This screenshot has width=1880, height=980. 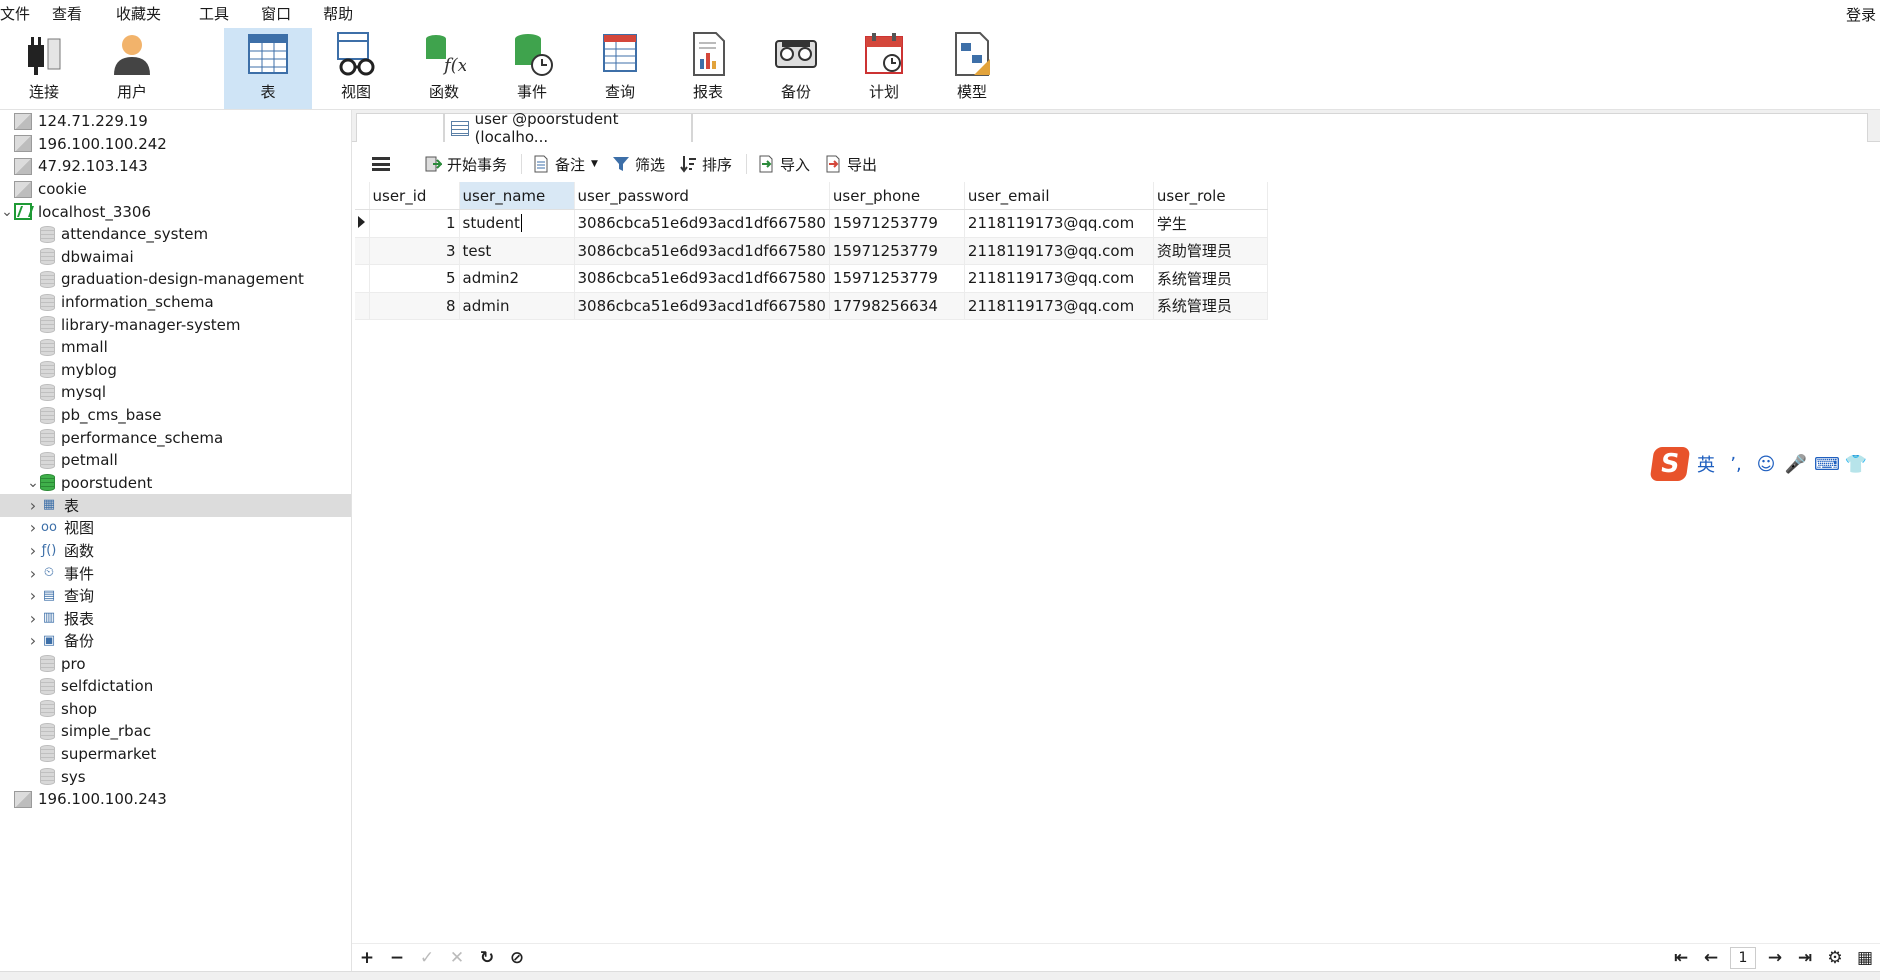 What do you see at coordinates (1856, 464) in the screenshot?
I see `ime-skin-icon: 👕` at bounding box center [1856, 464].